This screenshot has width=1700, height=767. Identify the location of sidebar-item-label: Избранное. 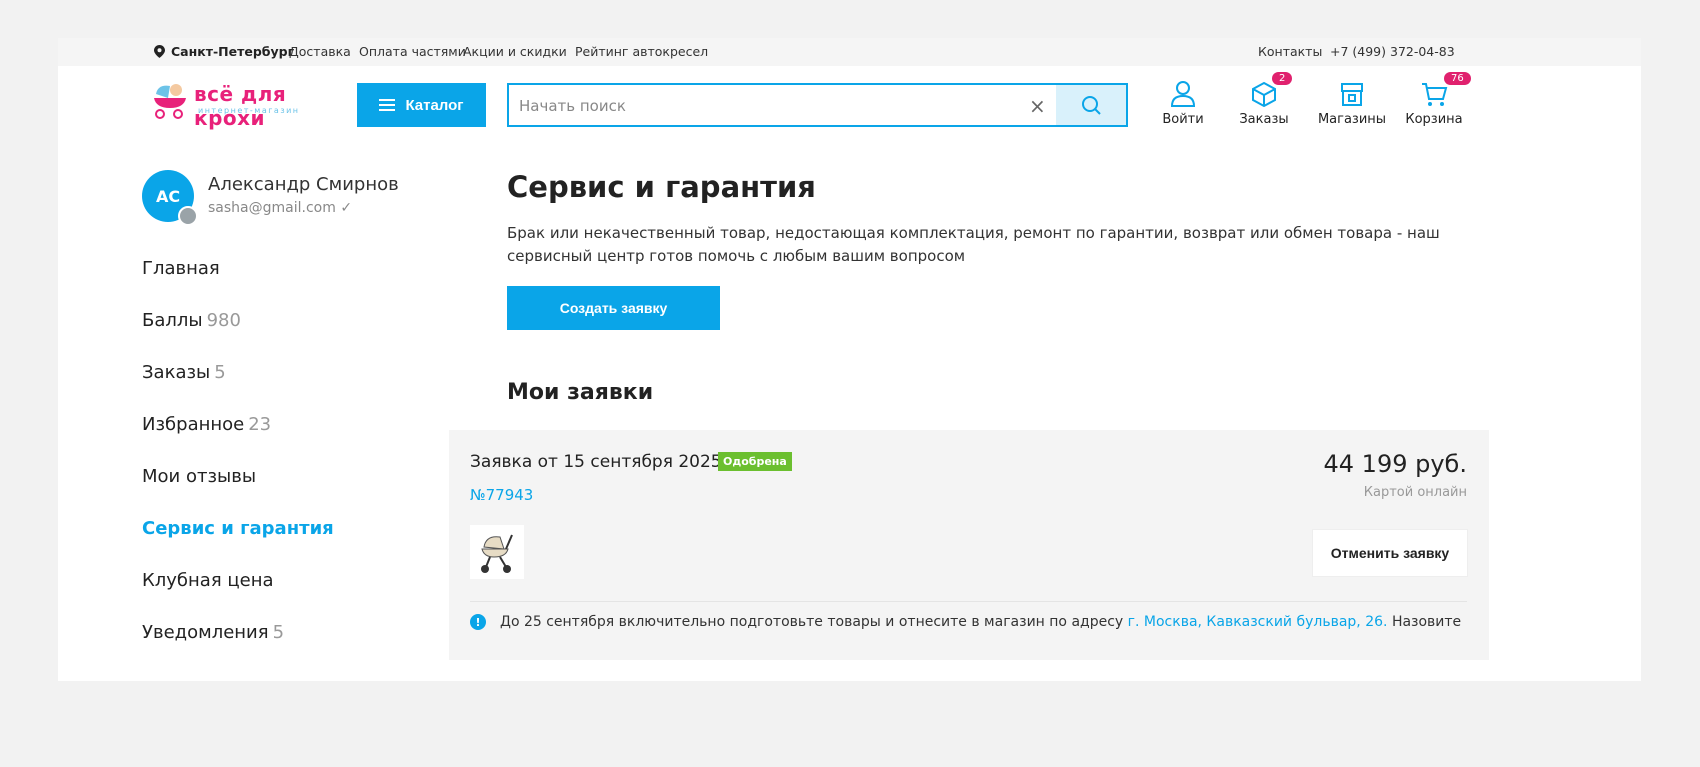
(193, 424).